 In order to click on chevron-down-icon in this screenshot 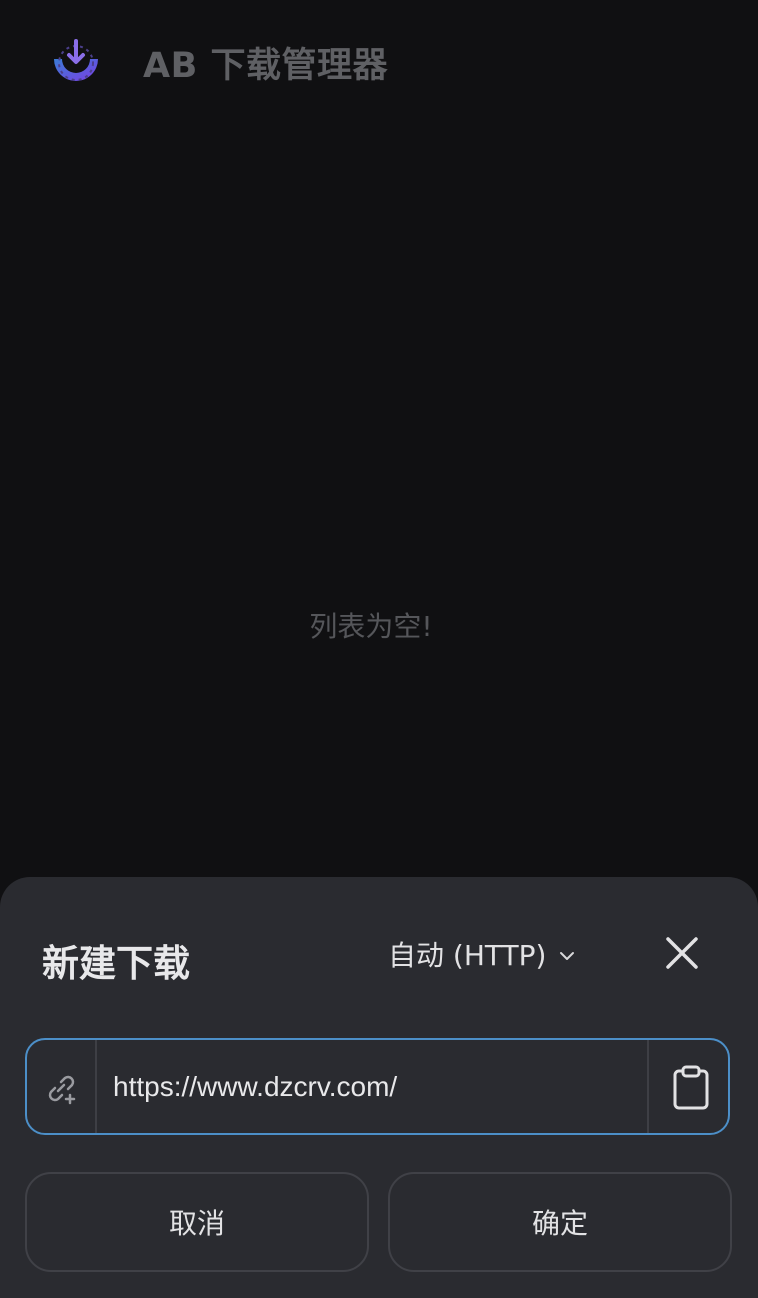, I will do `click(567, 956)`.